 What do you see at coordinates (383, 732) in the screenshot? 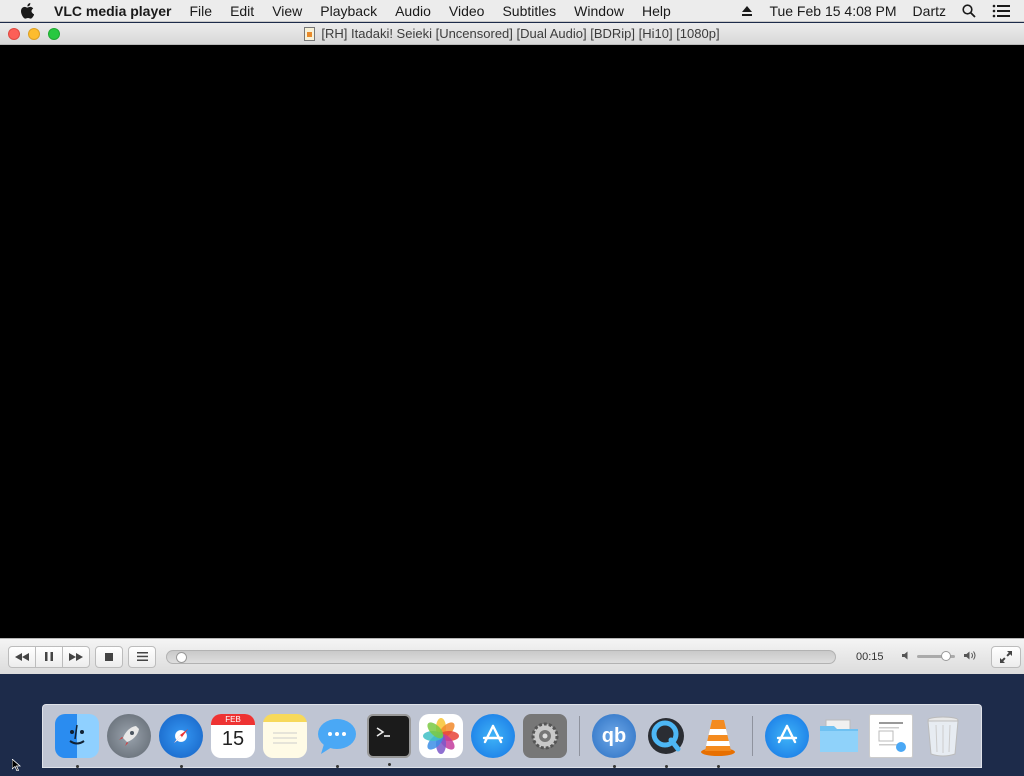
I see `terminal-icon` at bounding box center [383, 732].